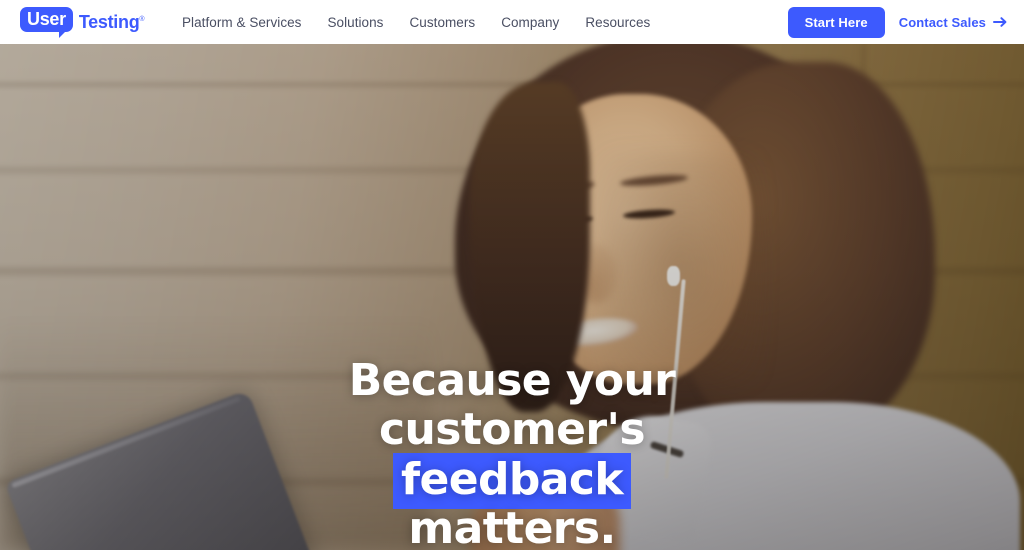 Image resolution: width=1024 pixels, height=550 pixels. Describe the element at coordinates (942, 22) in the screenshot. I see `contact-sales-label: Contact Sales` at that location.